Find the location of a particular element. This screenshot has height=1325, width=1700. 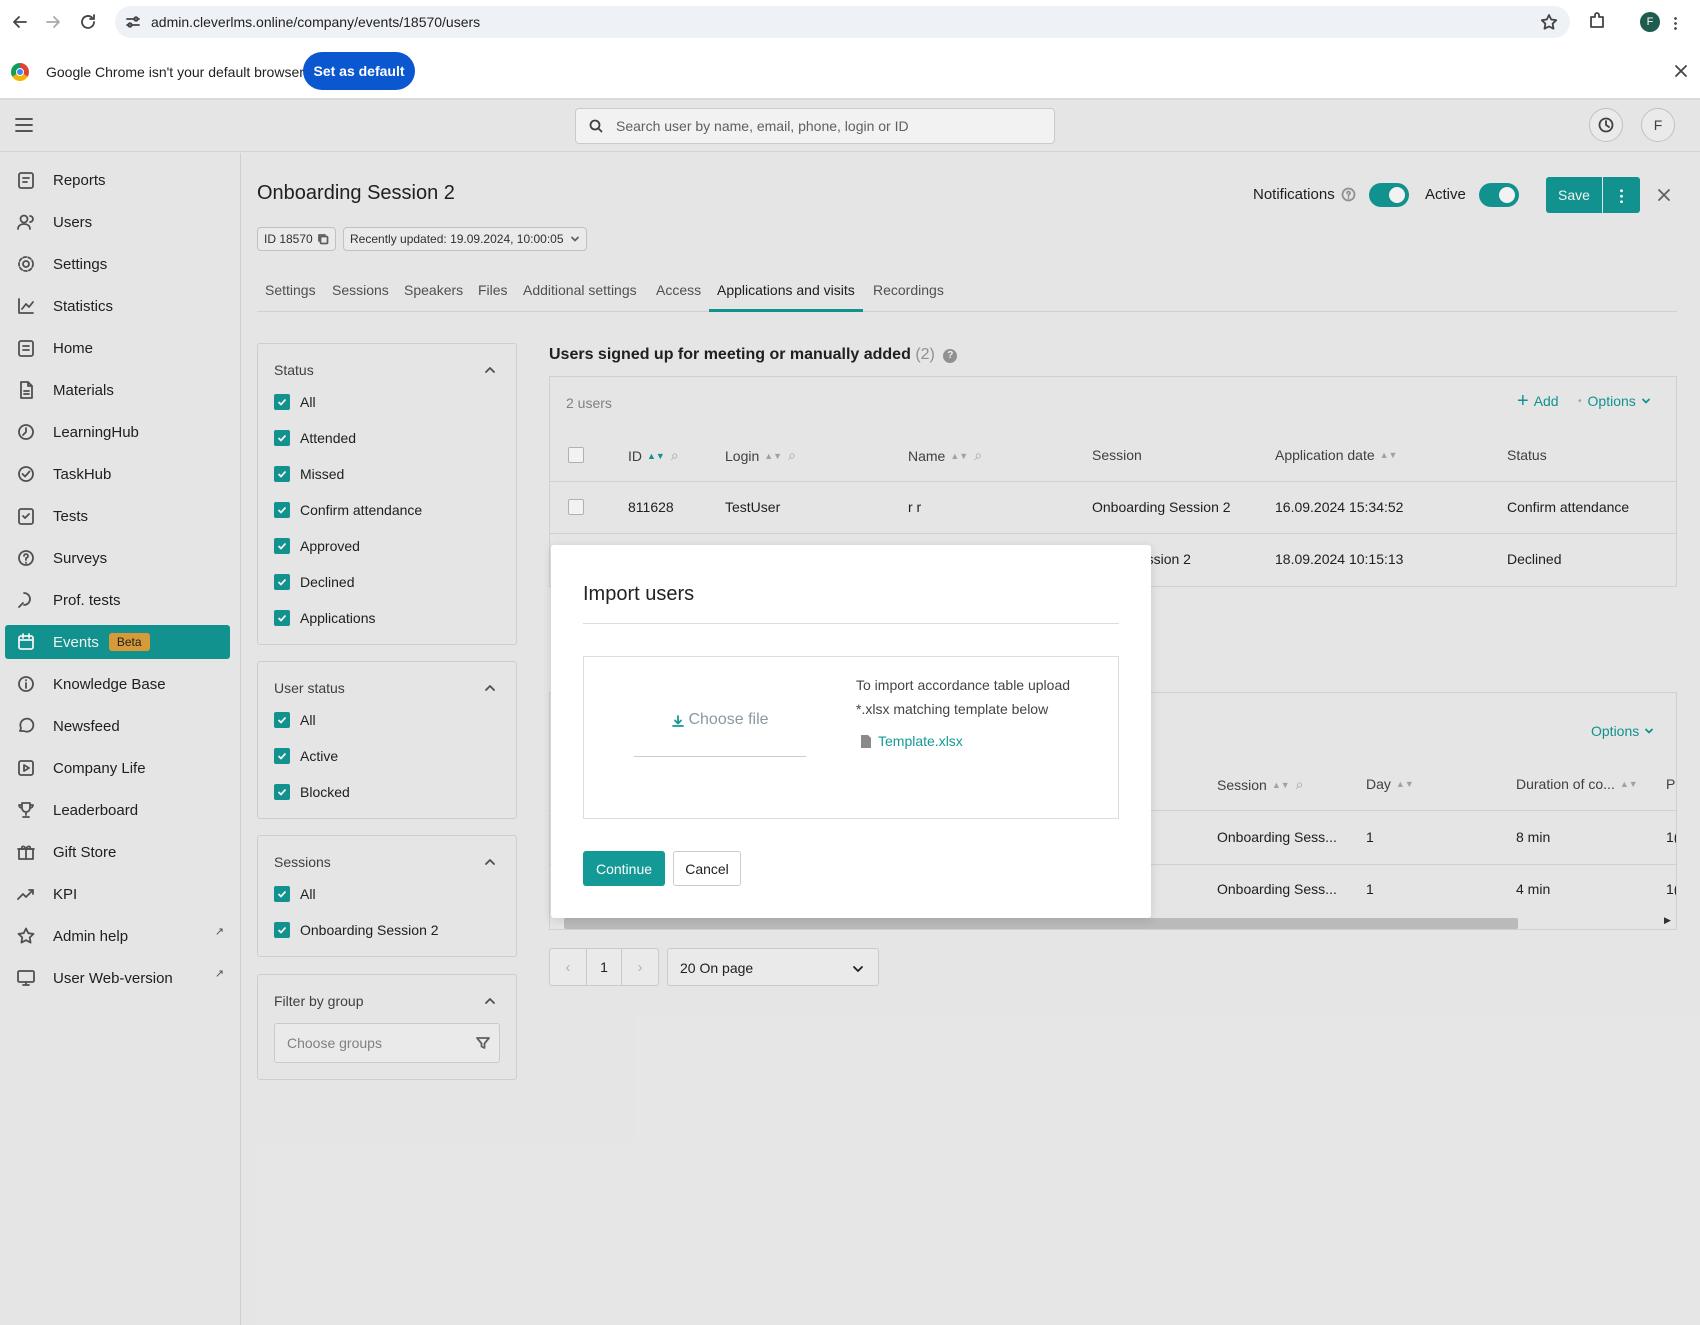

chrome-logo-icon is located at coordinates (20, 72).